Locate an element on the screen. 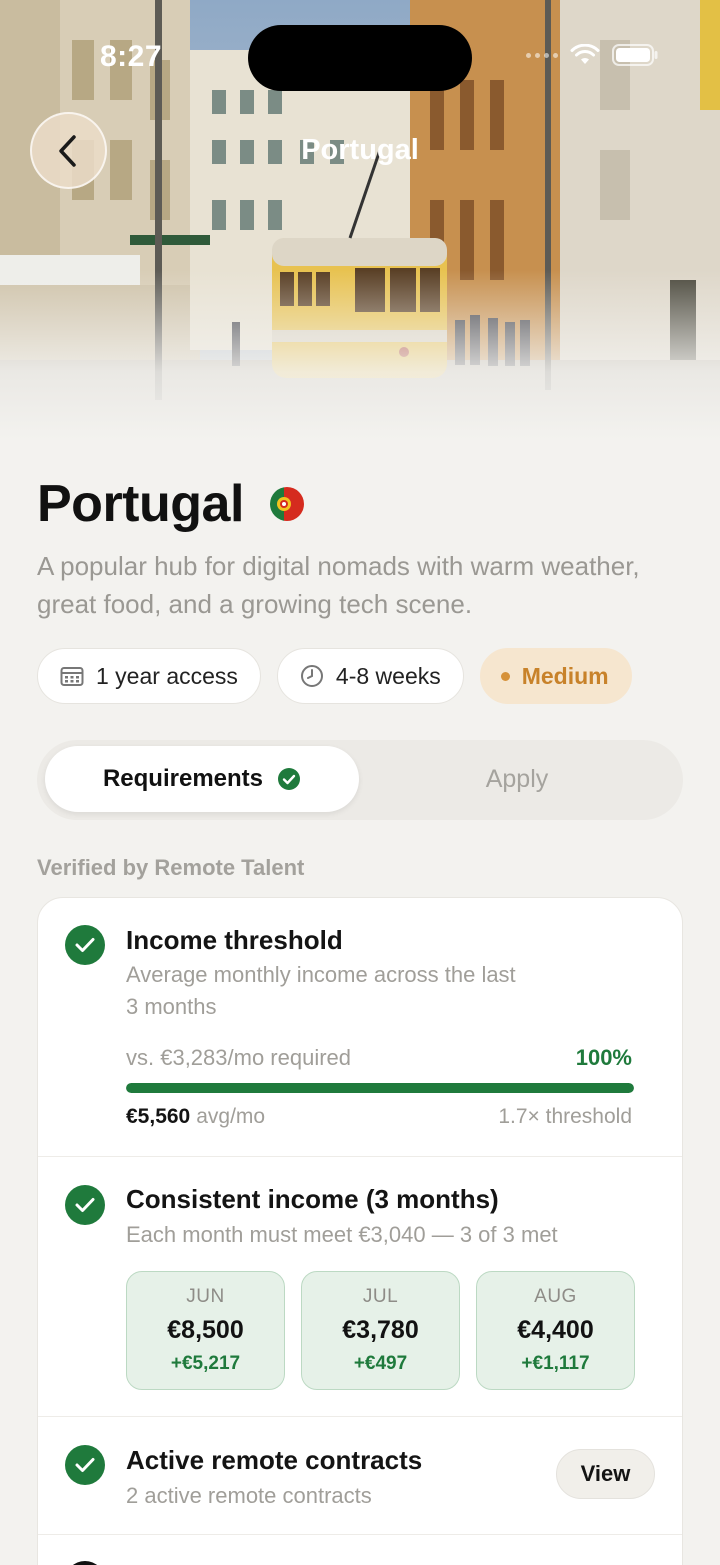 Image resolution: width=720 pixels, height=1565 pixels. month-name: JUN is located at coordinates (205, 1296).